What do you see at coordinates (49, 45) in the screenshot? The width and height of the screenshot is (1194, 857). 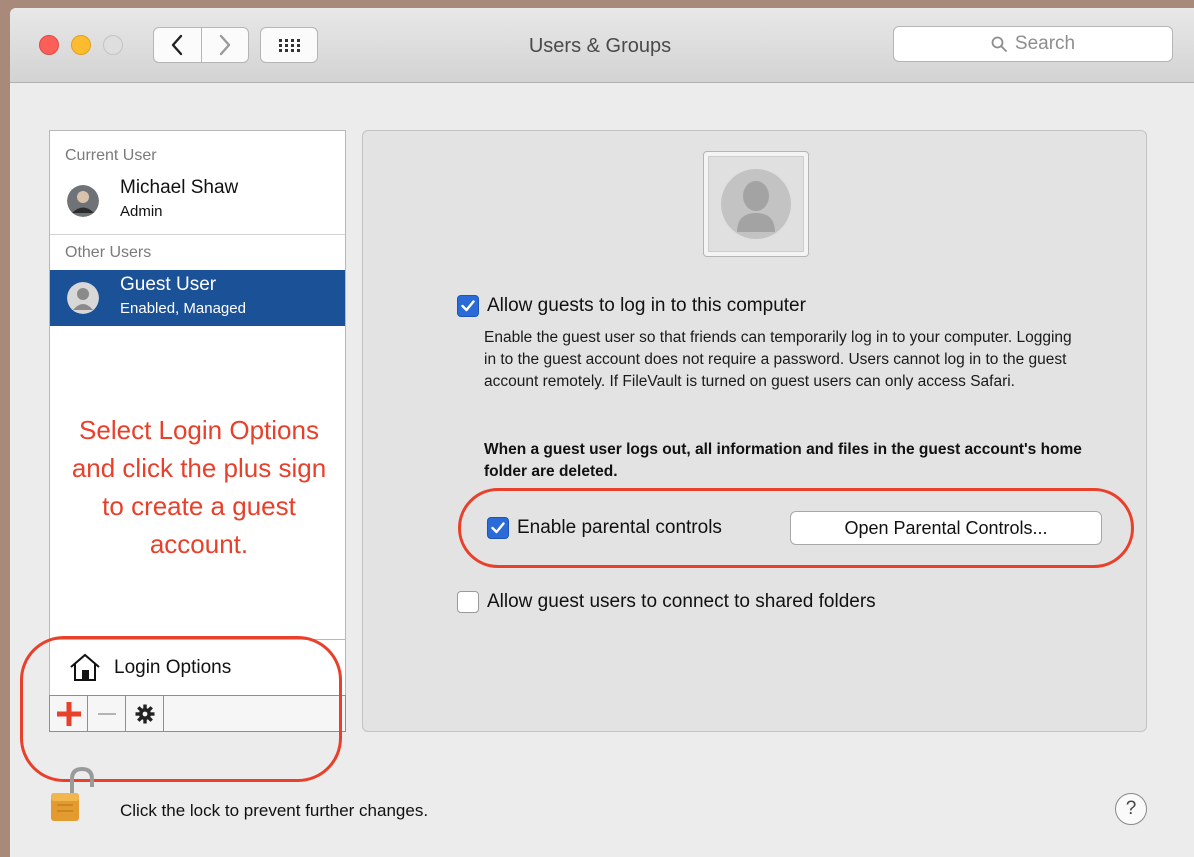 I see `close-button` at bounding box center [49, 45].